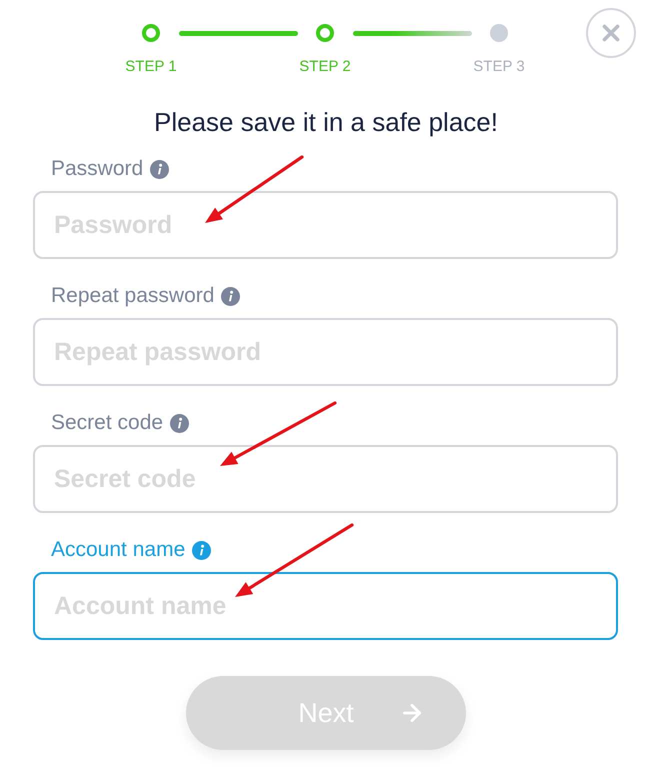 The height and width of the screenshot is (767, 652). I want to click on step-label: STEP 1, so click(151, 67).